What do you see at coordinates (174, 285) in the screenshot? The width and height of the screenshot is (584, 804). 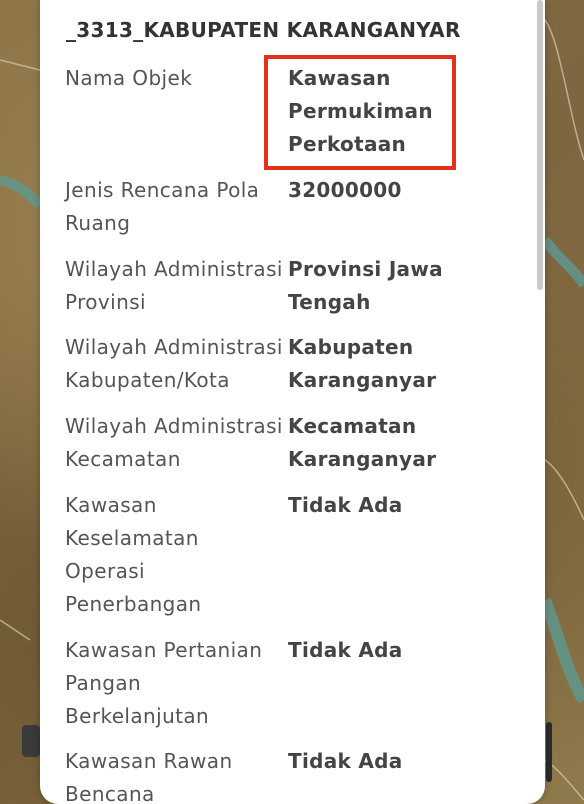 I see `row-label: Wilayah Administrasi Provinsi` at bounding box center [174, 285].